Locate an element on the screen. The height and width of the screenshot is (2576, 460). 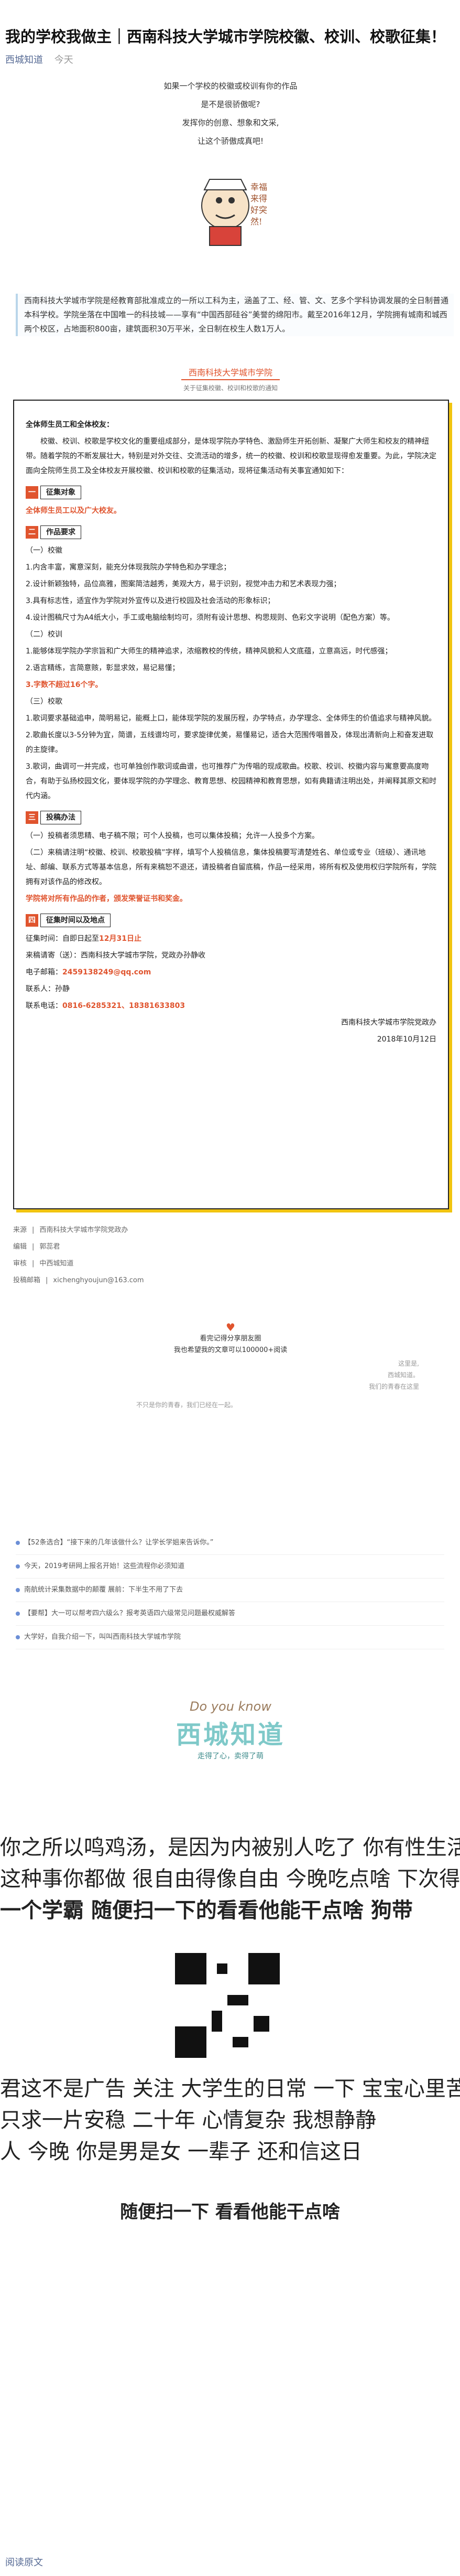
address-row: 来稿请寄（送）：西南科技大学城市学院，党政办孙静收 is located at coordinates (116, 955).